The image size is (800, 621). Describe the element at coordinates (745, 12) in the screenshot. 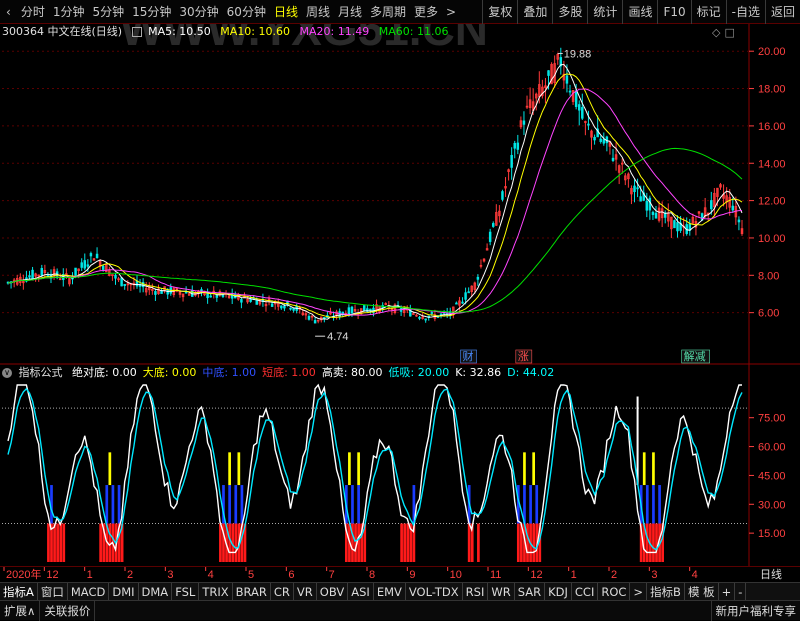

I see `tool-button-7: -自选` at that location.